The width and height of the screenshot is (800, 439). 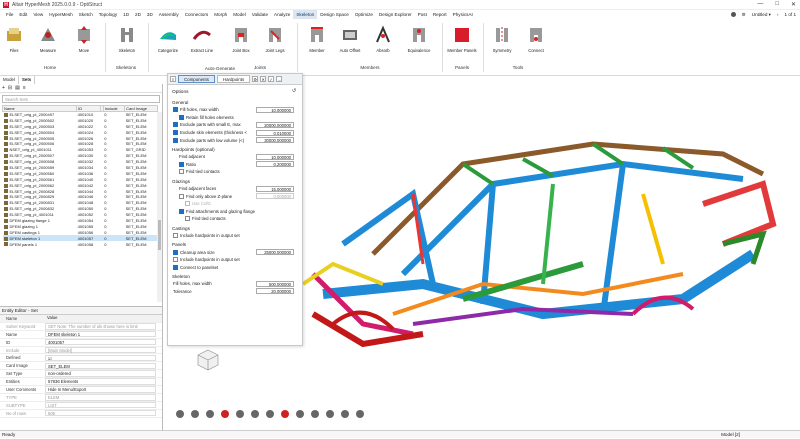 I want to click on member-panels-tool: Member Panels, so click(x=462, y=39).